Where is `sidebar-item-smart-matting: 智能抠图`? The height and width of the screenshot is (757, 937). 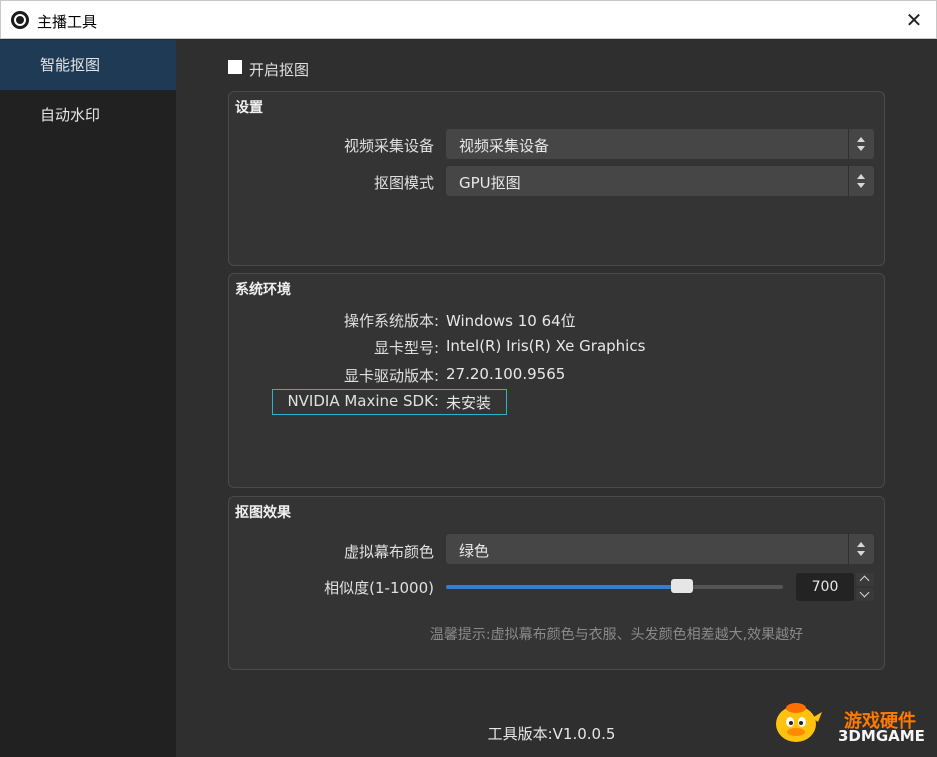
sidebar-item-smart-matting: 智能抠图 is located at coordinates (88, 65).